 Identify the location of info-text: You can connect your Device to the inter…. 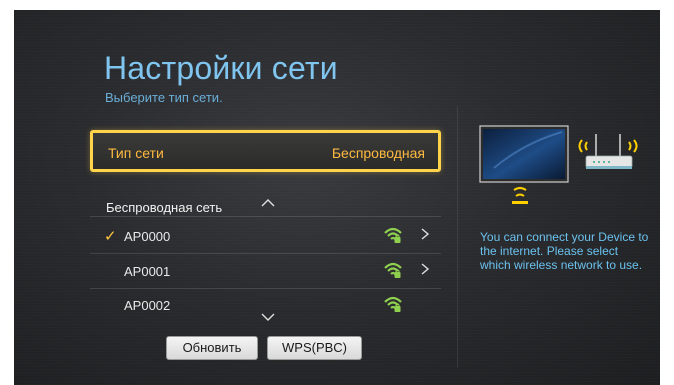
(564, 251).